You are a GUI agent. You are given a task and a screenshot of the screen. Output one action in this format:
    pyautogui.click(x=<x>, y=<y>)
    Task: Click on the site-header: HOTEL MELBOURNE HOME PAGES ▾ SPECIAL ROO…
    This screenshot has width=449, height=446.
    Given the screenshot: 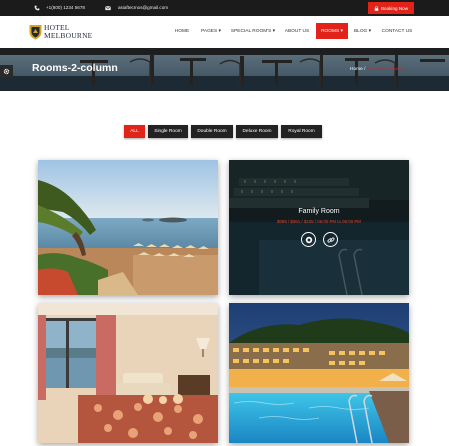 What is the action you would take?
    pyautogui.click(x=224, y=32)
    